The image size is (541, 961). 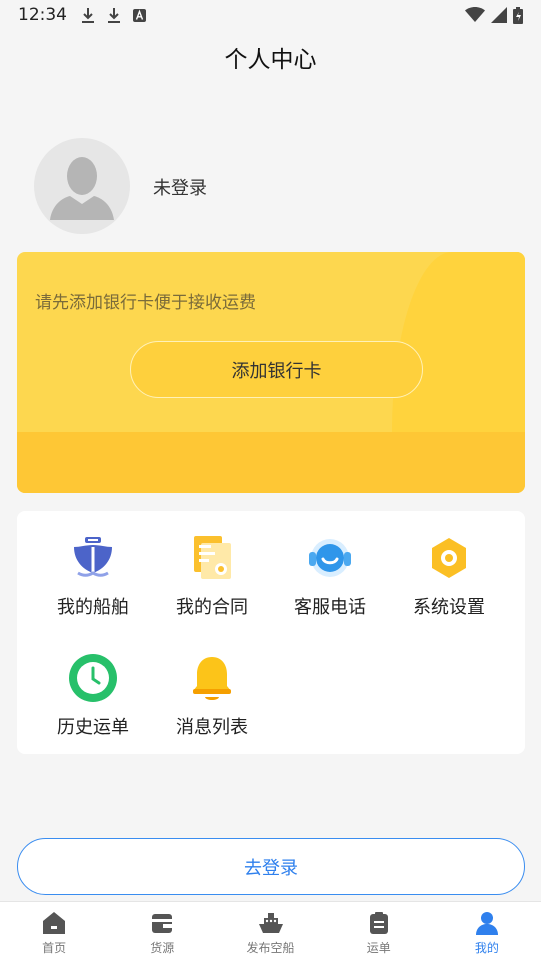 I want to click on feature-customer-service: 客服电话, so click(x=330, y=576).